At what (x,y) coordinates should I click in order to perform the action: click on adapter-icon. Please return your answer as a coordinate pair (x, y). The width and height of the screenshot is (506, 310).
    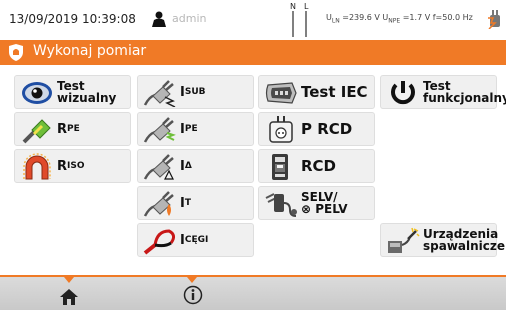
    Looking at the image, I should click on (281, 205).